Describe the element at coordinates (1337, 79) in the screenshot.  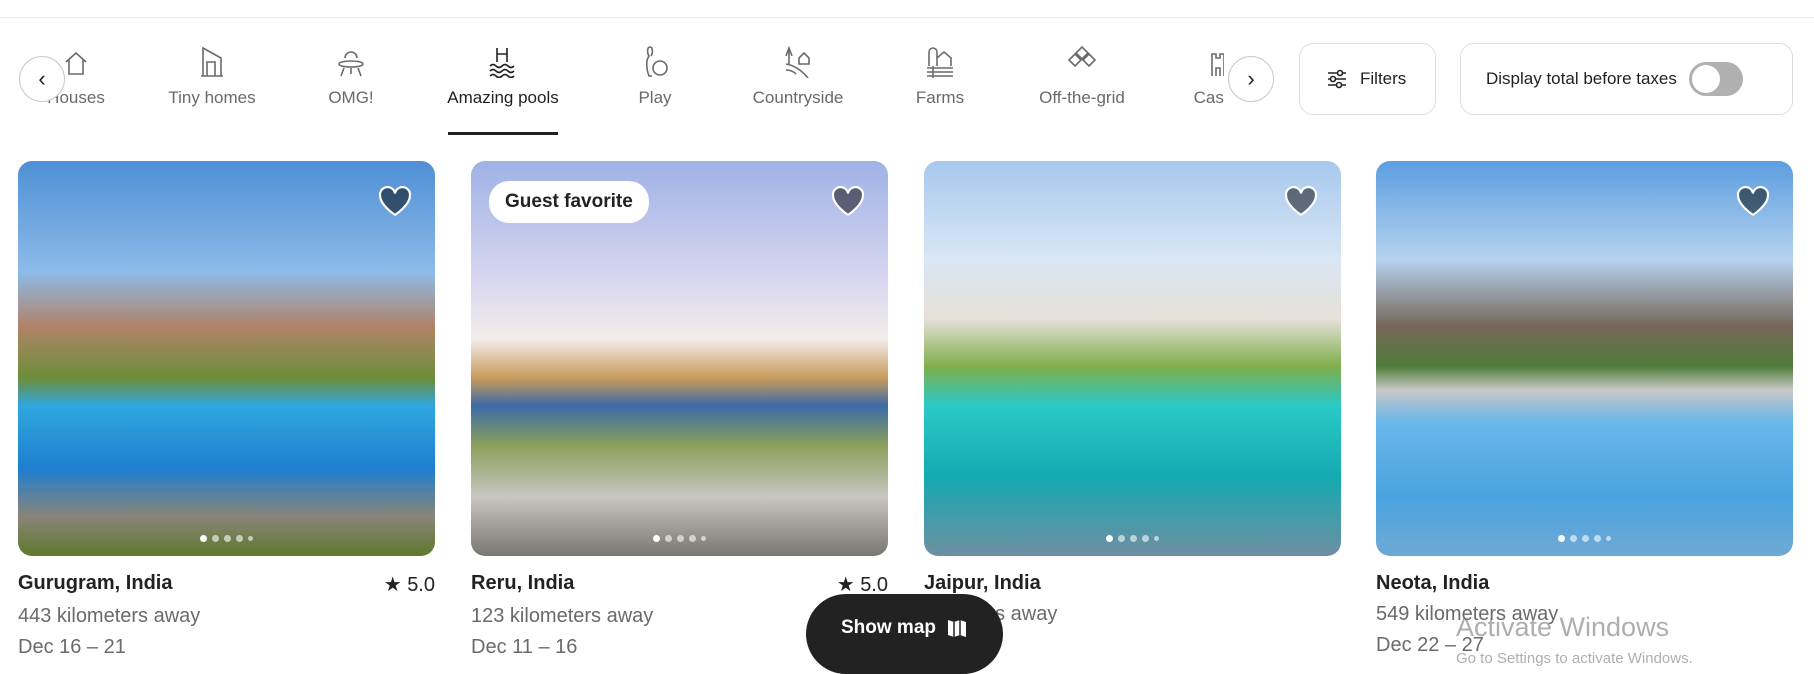
I see `sliders-icon` at that location.